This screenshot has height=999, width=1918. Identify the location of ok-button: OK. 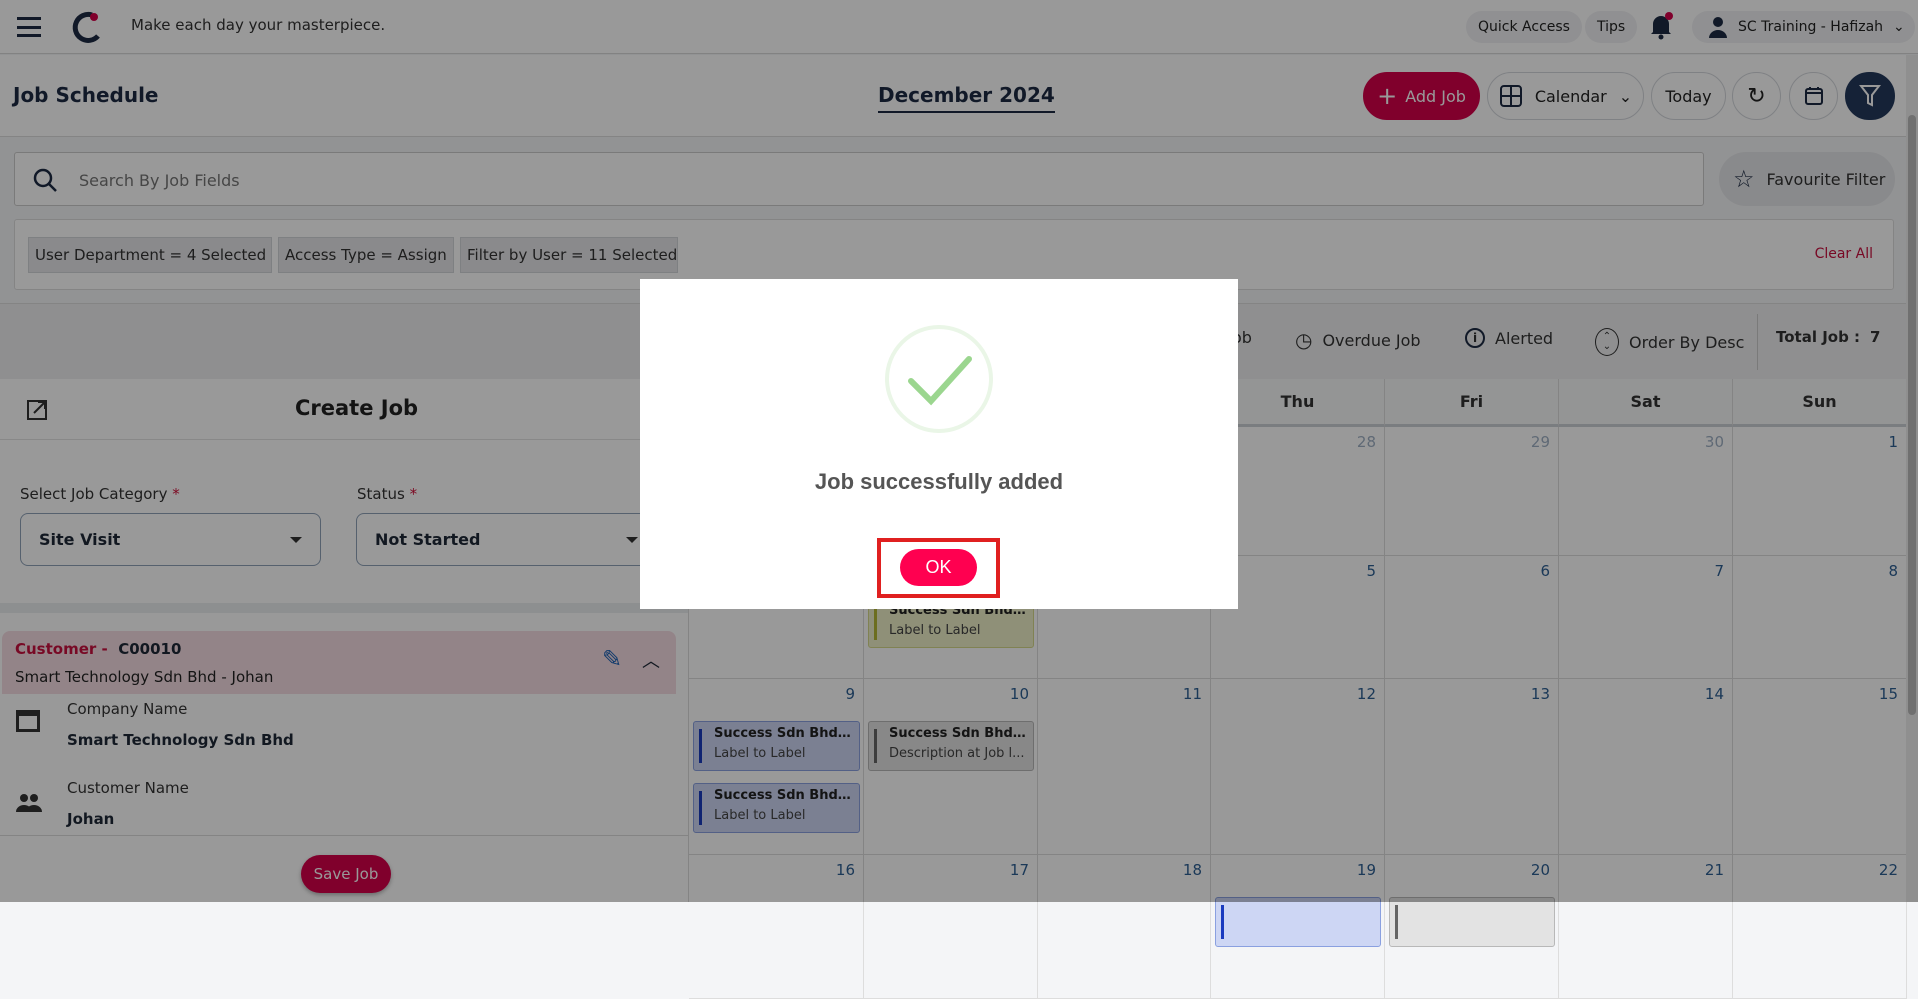
(938, 567).